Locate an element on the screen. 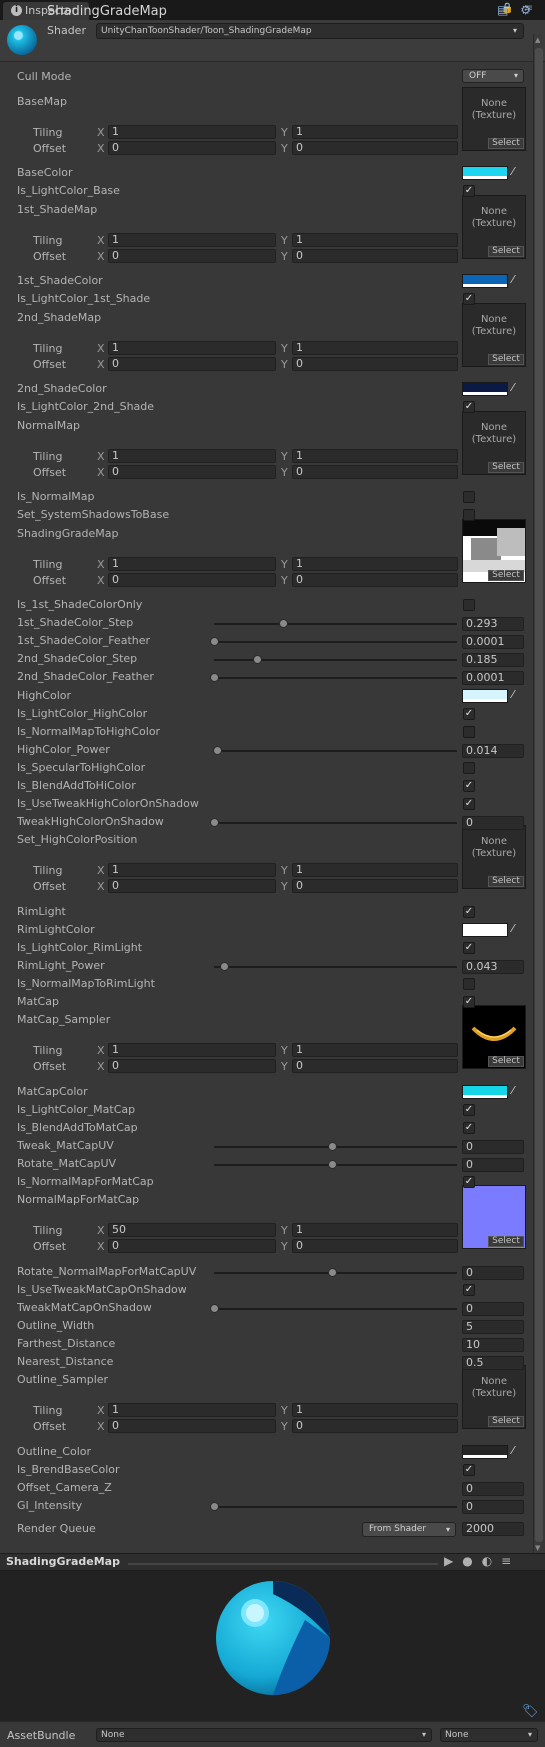 The width and height of the screenshot is (545, 1747). slider-value-field: 0.185 is located at coordinates (493, 660).